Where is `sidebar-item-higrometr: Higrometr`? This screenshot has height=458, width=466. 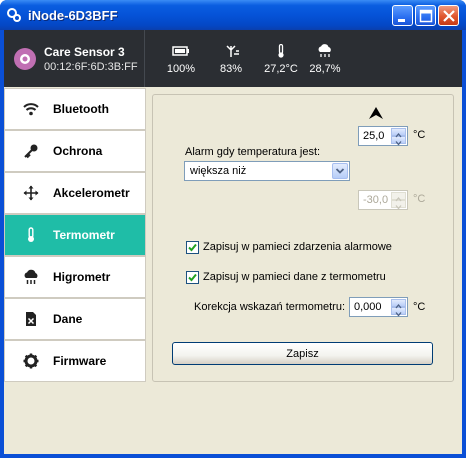 sidebar-item-higrometr: Higrometr is located at coordinates (75, 277).